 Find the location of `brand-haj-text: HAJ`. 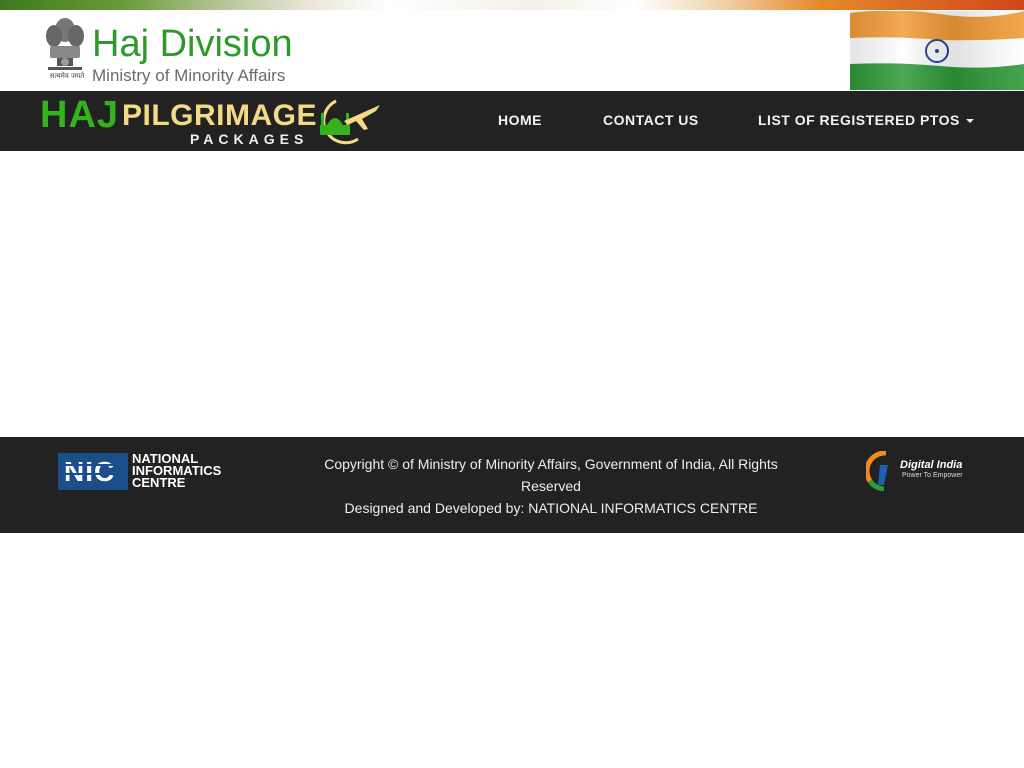

brand-haj-text: HAJ is located at coordinates (80, 115).